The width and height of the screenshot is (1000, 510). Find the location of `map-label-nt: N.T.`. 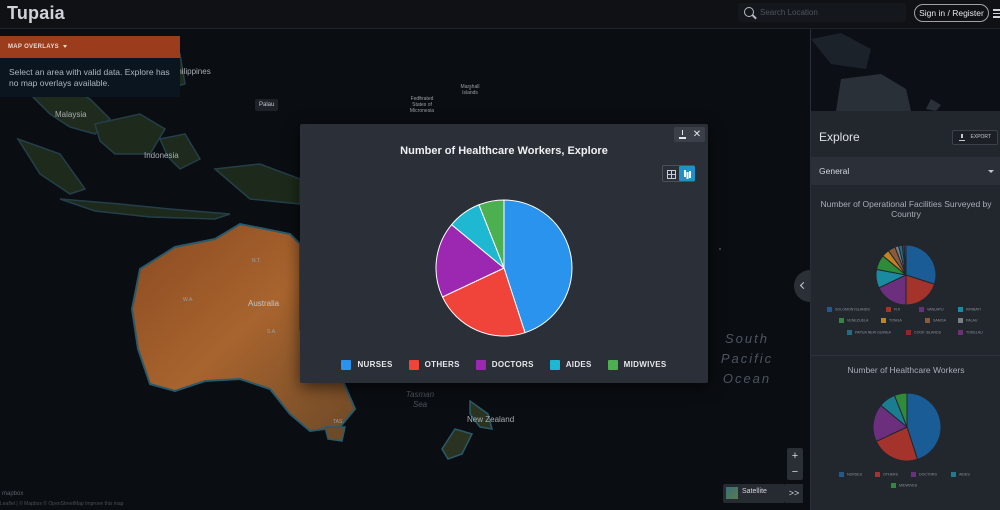

map-label-nt: N.T. is located at coordinates (256, 261).